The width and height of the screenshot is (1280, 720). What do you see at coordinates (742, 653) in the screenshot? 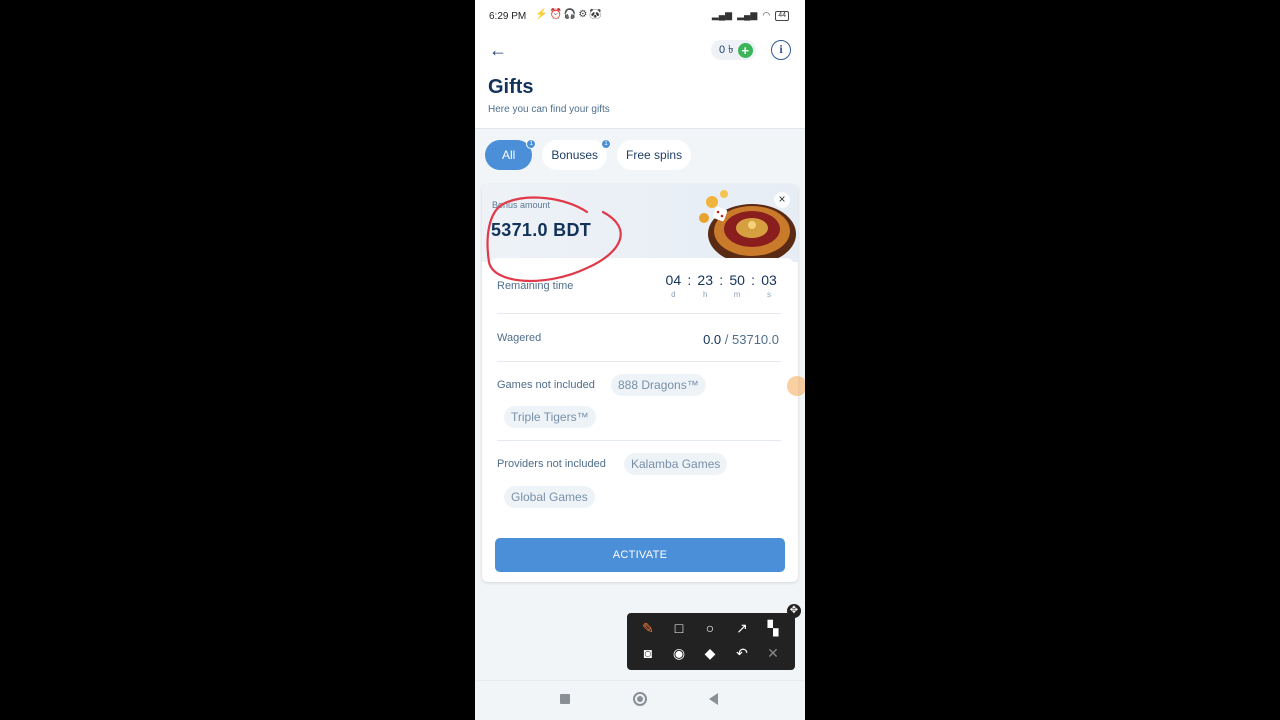
I see `undo-icon: ↶` at bounding box center [742, 653].